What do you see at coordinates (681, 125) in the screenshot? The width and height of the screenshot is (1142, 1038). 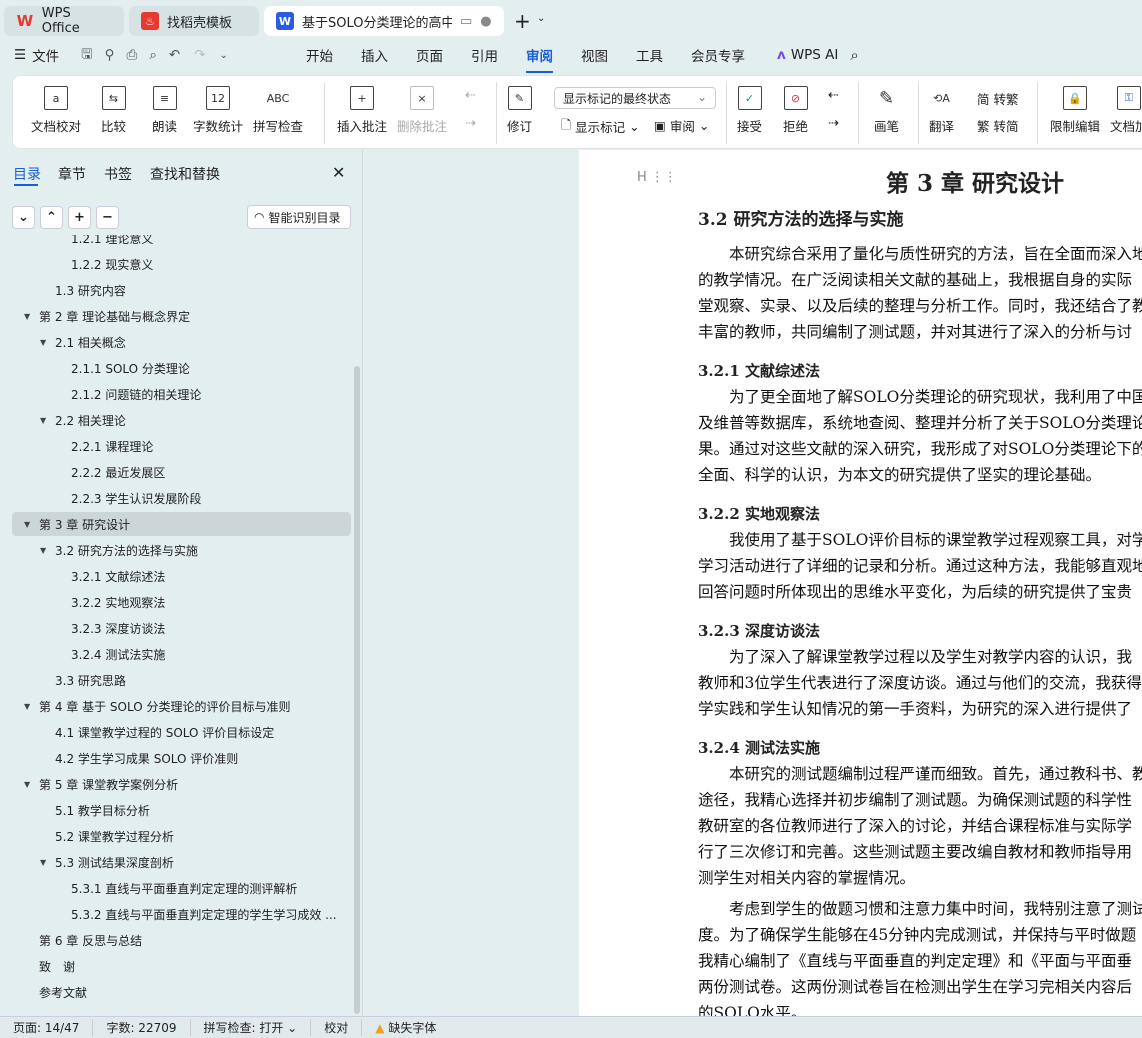 I see `review-pane-button: ▣ 审阅 ⌄` at bounding box center [681, 125].